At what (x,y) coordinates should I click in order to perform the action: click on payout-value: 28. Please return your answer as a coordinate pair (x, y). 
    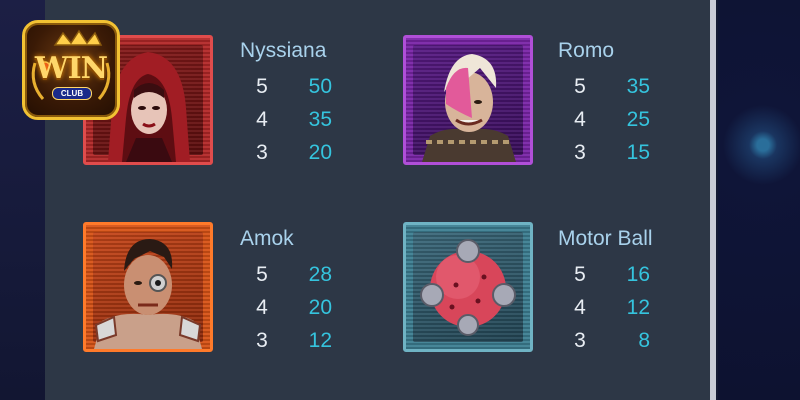
    Looking at the image, I should click on (320, 274).